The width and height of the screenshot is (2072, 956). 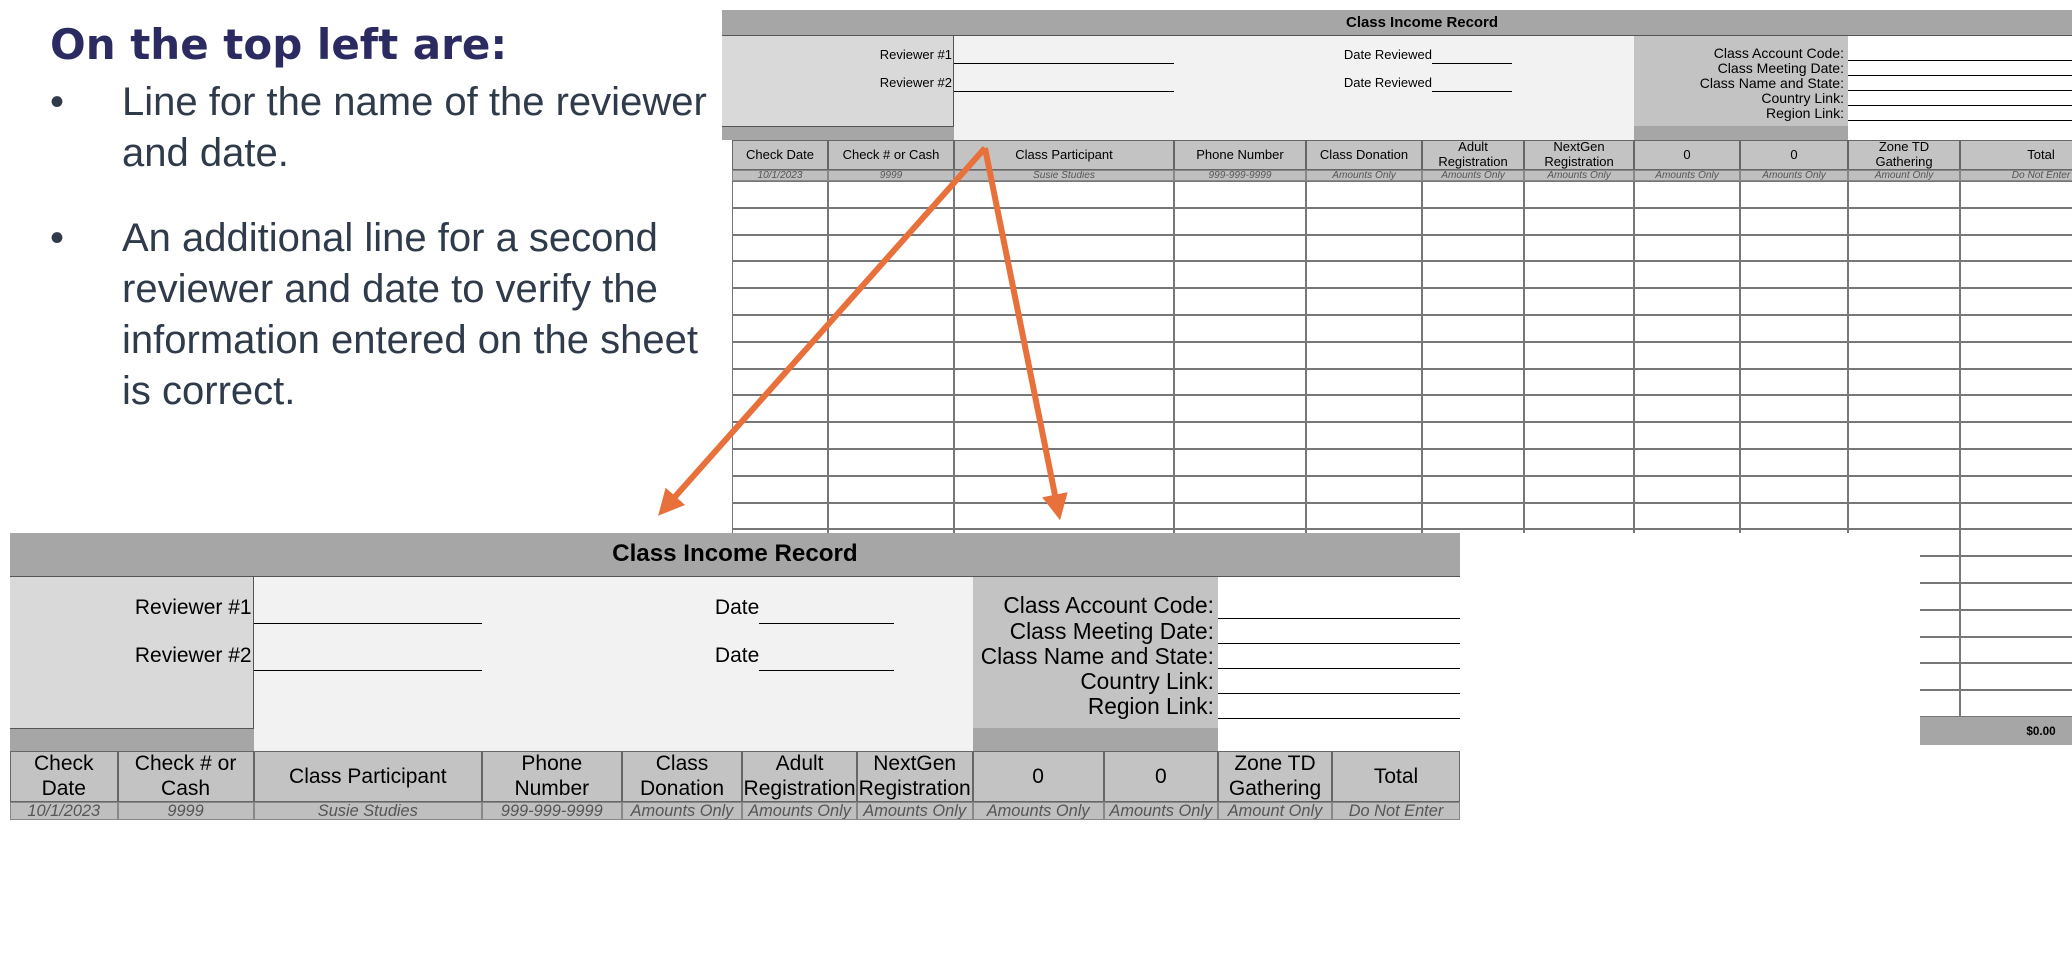 I want to click on column-header: Check Date, so click(x=780, y=155).